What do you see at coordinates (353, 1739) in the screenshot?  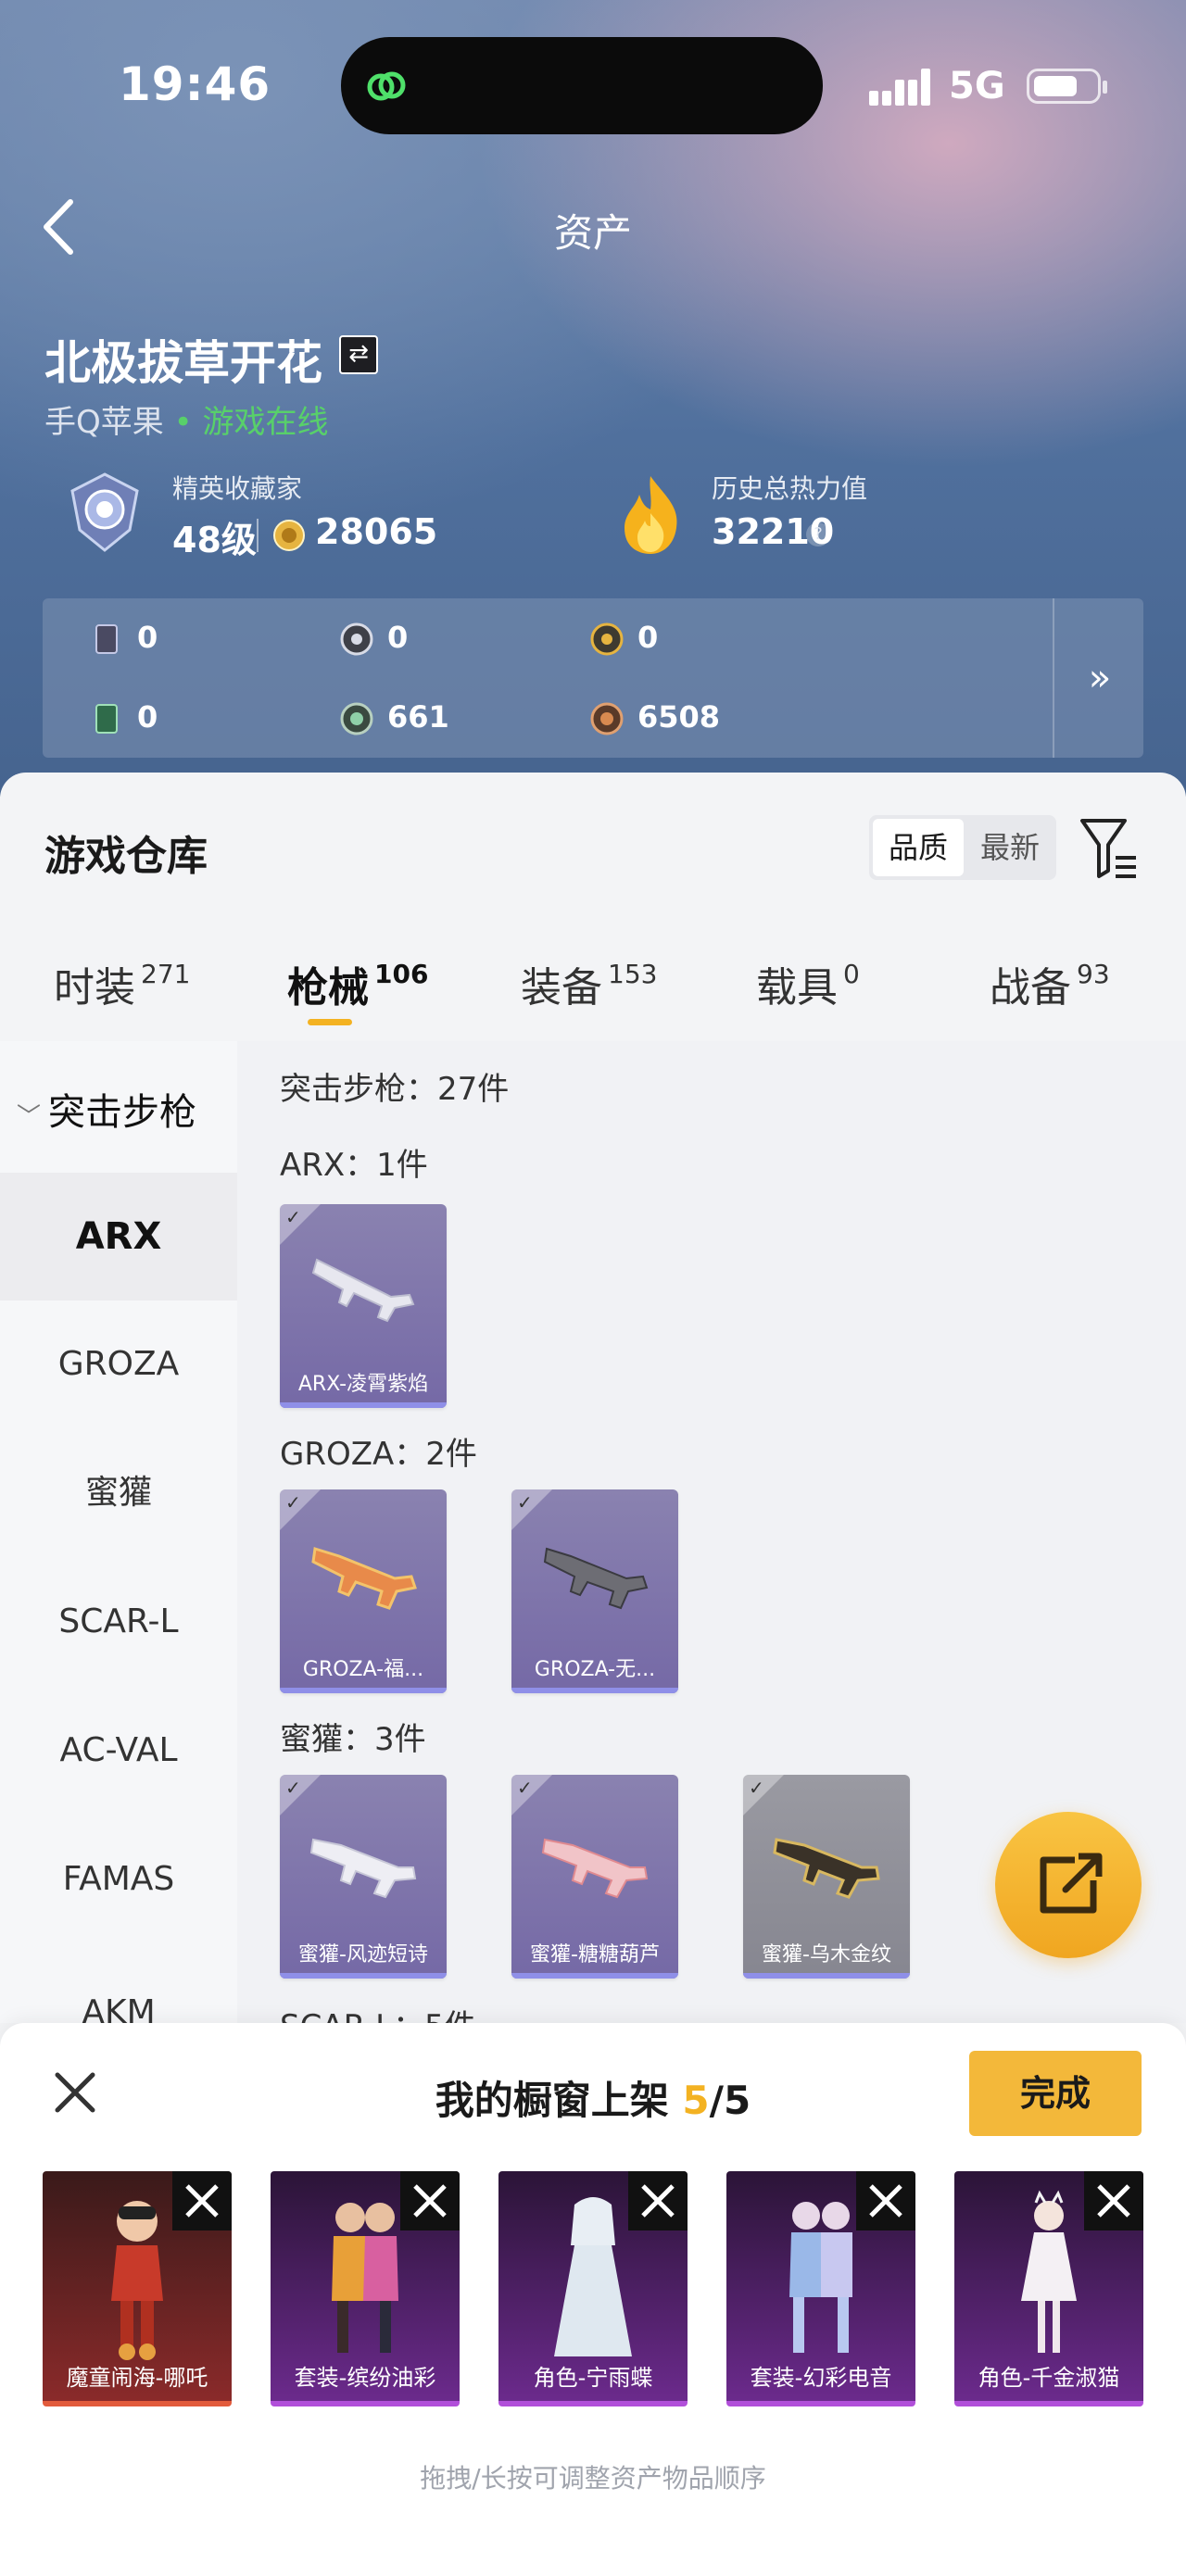 I see `group-title: 蜜獾：3件` at bounding box center [353, 1739].